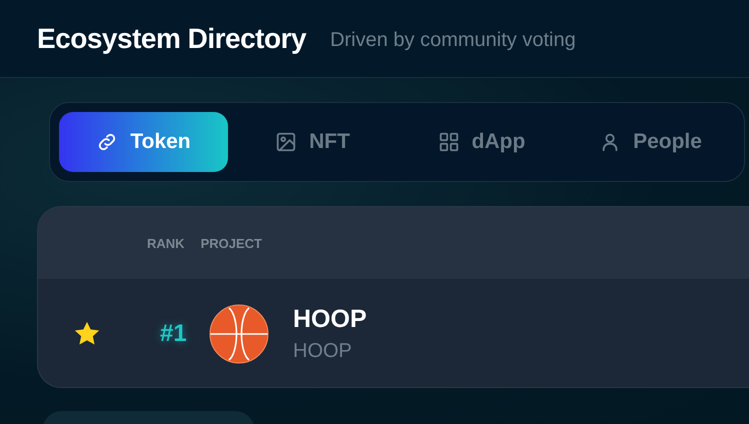 This screenshot has height=424, width=749. I want to click on grid-icon, so click(449, 142).